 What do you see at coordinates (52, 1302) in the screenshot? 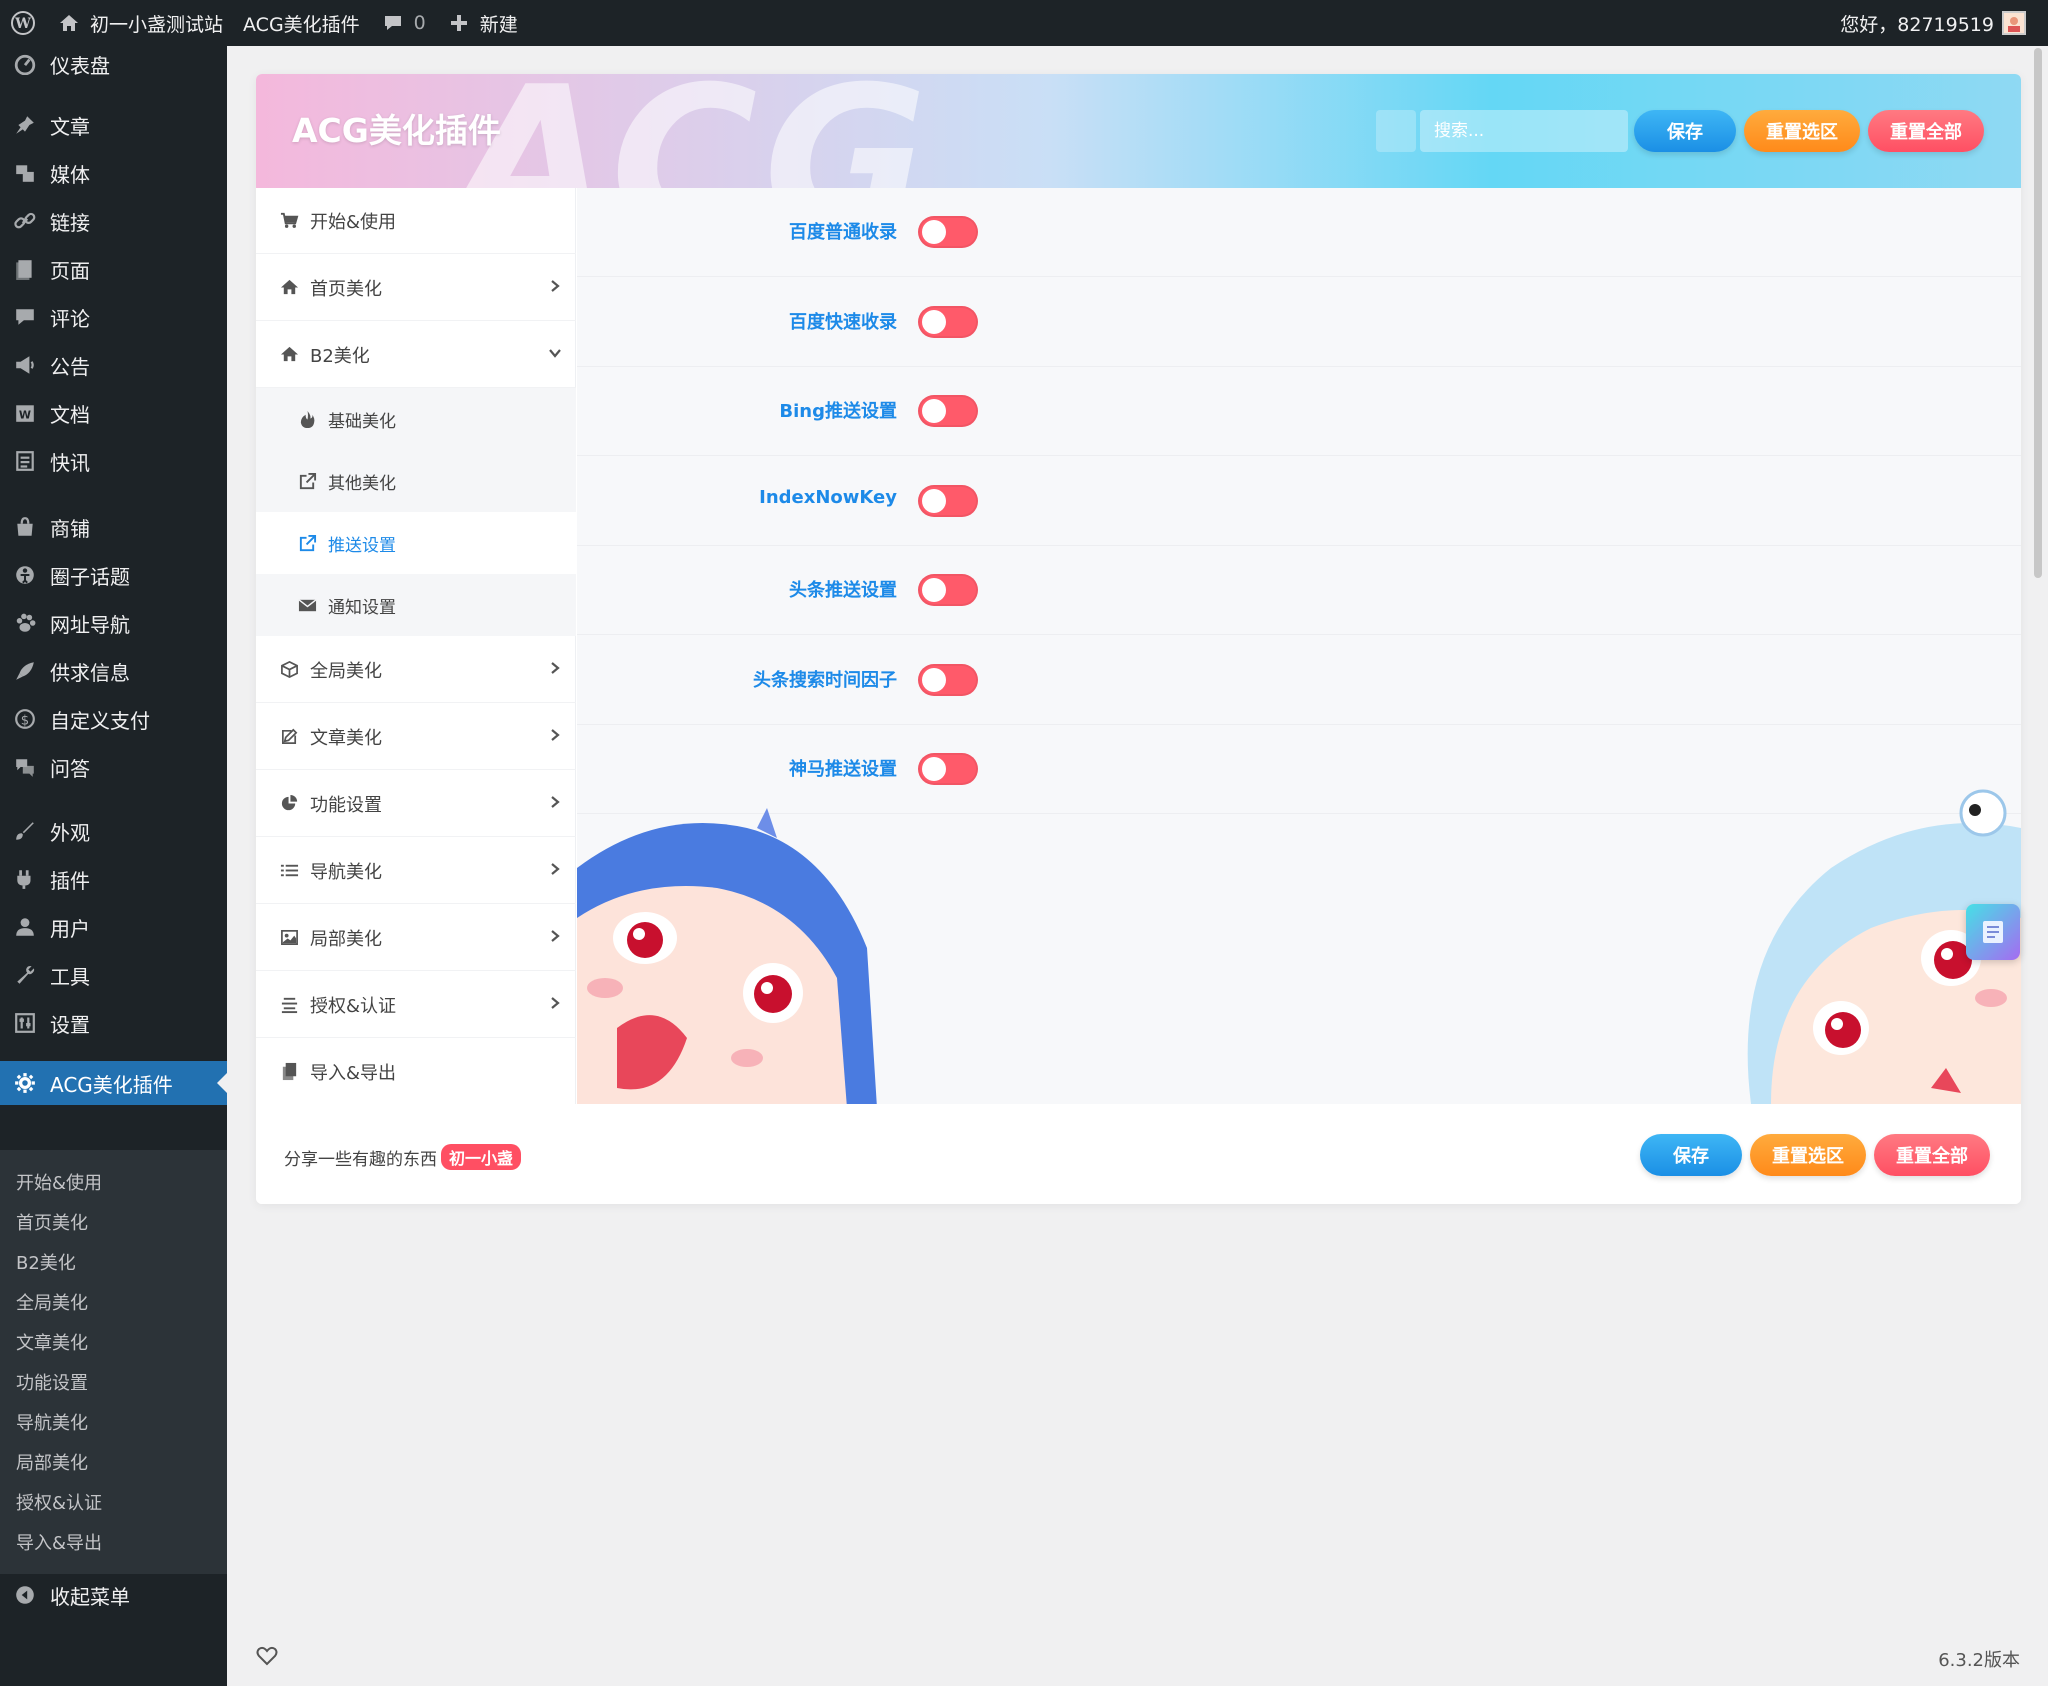
I see `admin-submenu-item: 全局美化` at bounding box center [52, 1302].